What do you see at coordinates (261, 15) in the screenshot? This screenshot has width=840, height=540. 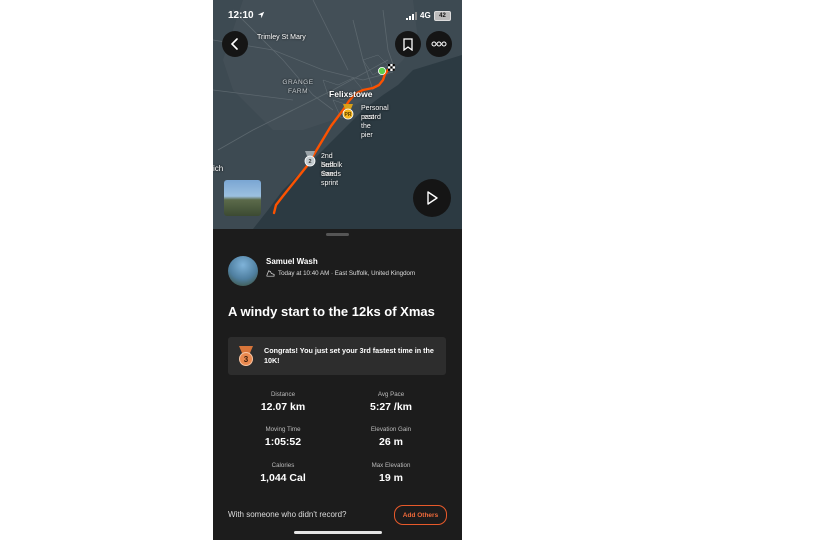 I see `location-arrow-icon` at bounding box center [261, 15].